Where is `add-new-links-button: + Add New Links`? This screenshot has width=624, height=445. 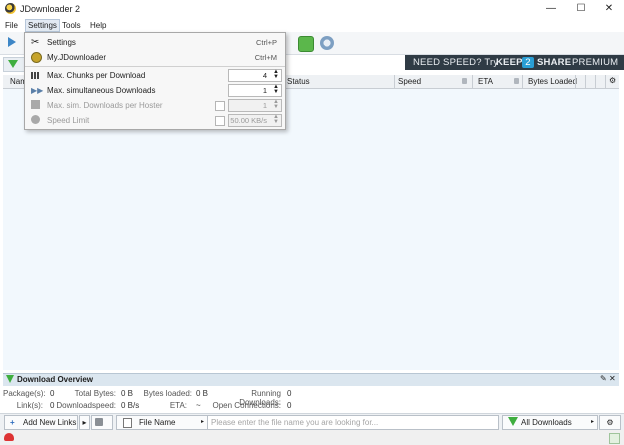
add-new-links-button: + Add New Links is located at coordinates (41, 422).